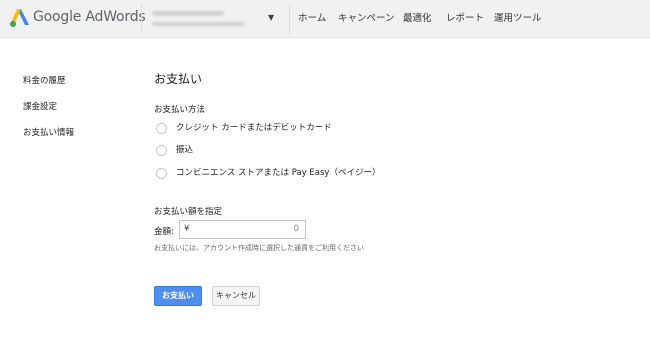 Image resolution: width=650 pixels, height=360 pixels. What do you see at coordinates (198, 24) in the screenshot?
I see `account-id-redacted` at bounding box center [198, 24].